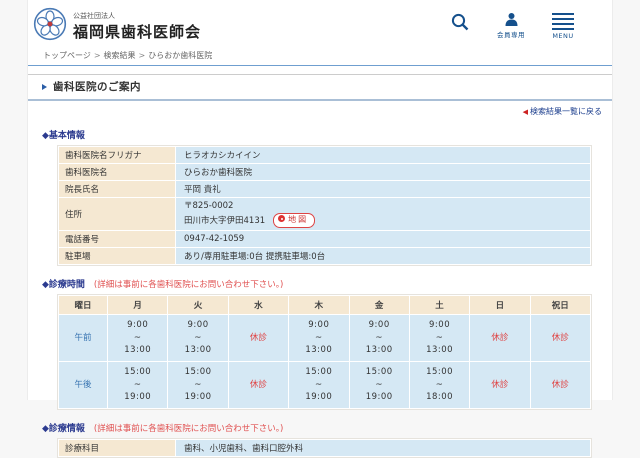 The height and width of the screenshot is (458, 640). I want to click on treatment-table: 診療科目 歯科、小児歯科、歯科口腔外科, so click(324, 447).